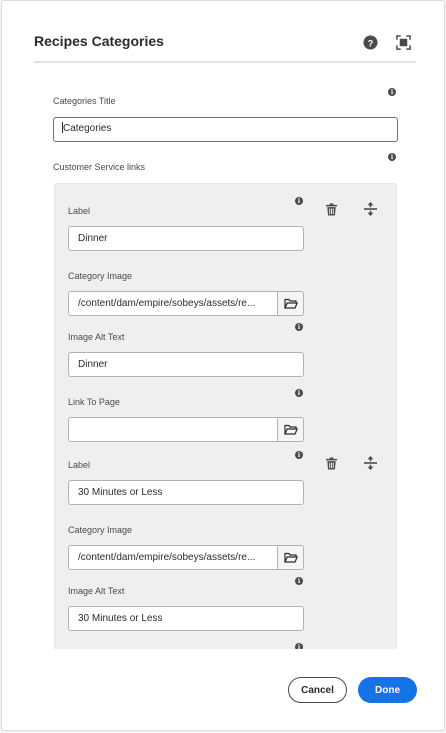 The image size is (446, 733). Describe the element at coordinates (99, 41) in the screenshot. I see `dialog-title: Recipes Categories` at that location.